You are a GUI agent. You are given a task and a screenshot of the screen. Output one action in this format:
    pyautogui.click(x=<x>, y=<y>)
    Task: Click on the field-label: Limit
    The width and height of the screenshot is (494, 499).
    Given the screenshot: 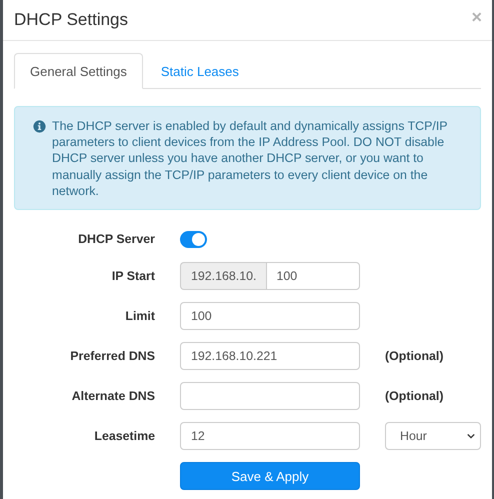 What is the action you would take?
    pyautogui.click(x=139, y=316)
    